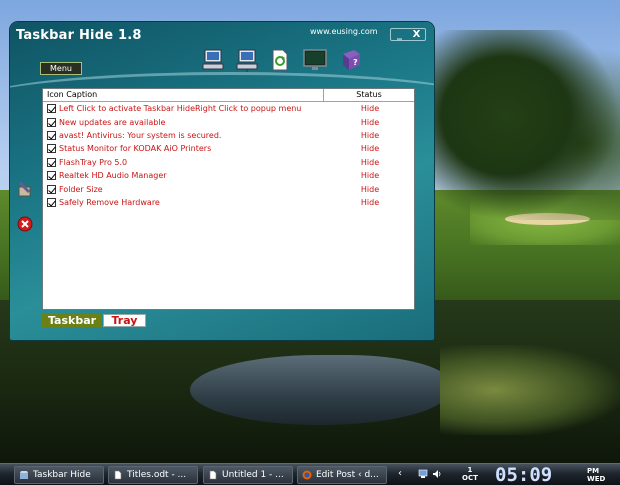 The height and width of the screenshot is (485, 620). I want to click on tab-taskbar: Taskbar, so click(72, 320).